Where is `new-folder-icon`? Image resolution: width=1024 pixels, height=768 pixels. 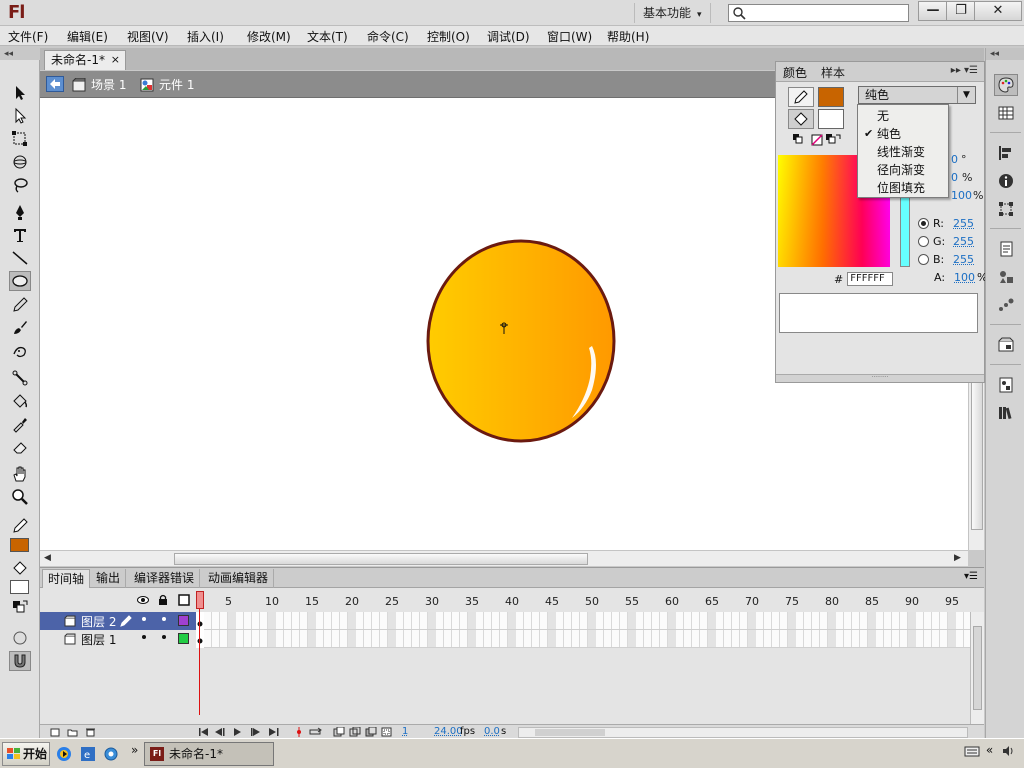 new-folder-icon is located at coordinates (72, 733).